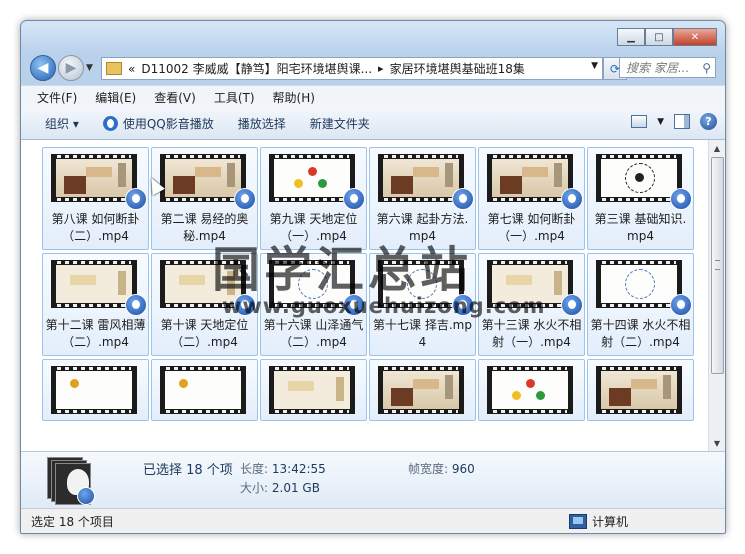 Image resolution: width=745 pixels, height=554 pixels. Describe the element at coordinates (43, 68) in the screenshot. I see `back-button: ◀` at that location.